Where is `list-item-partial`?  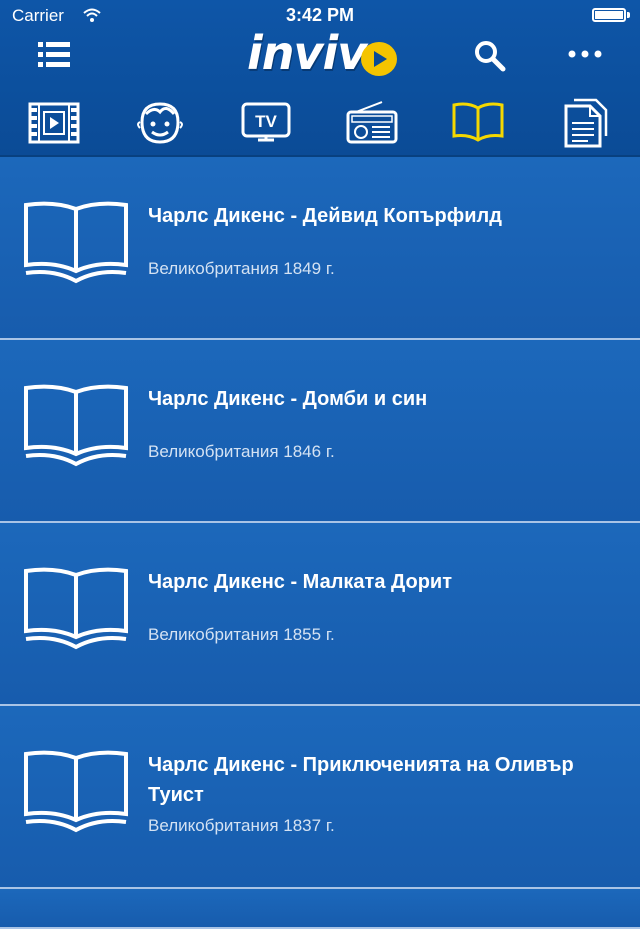
list-item-partial is located at coordinates (320, 909).